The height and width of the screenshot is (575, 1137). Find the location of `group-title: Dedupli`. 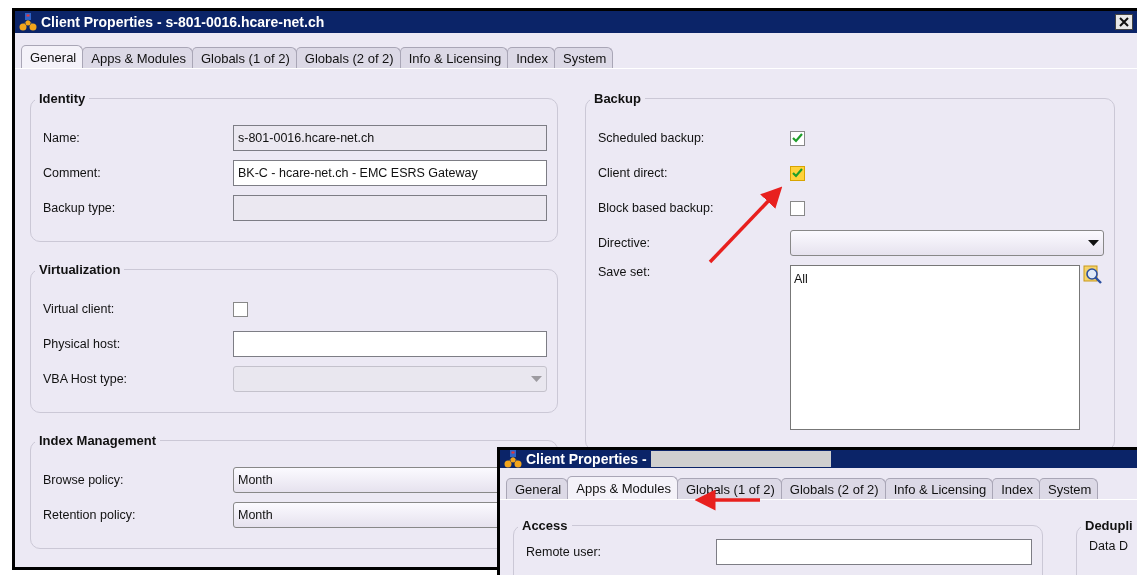

group-title: Dedupli is located at coordinates (1109, 525).